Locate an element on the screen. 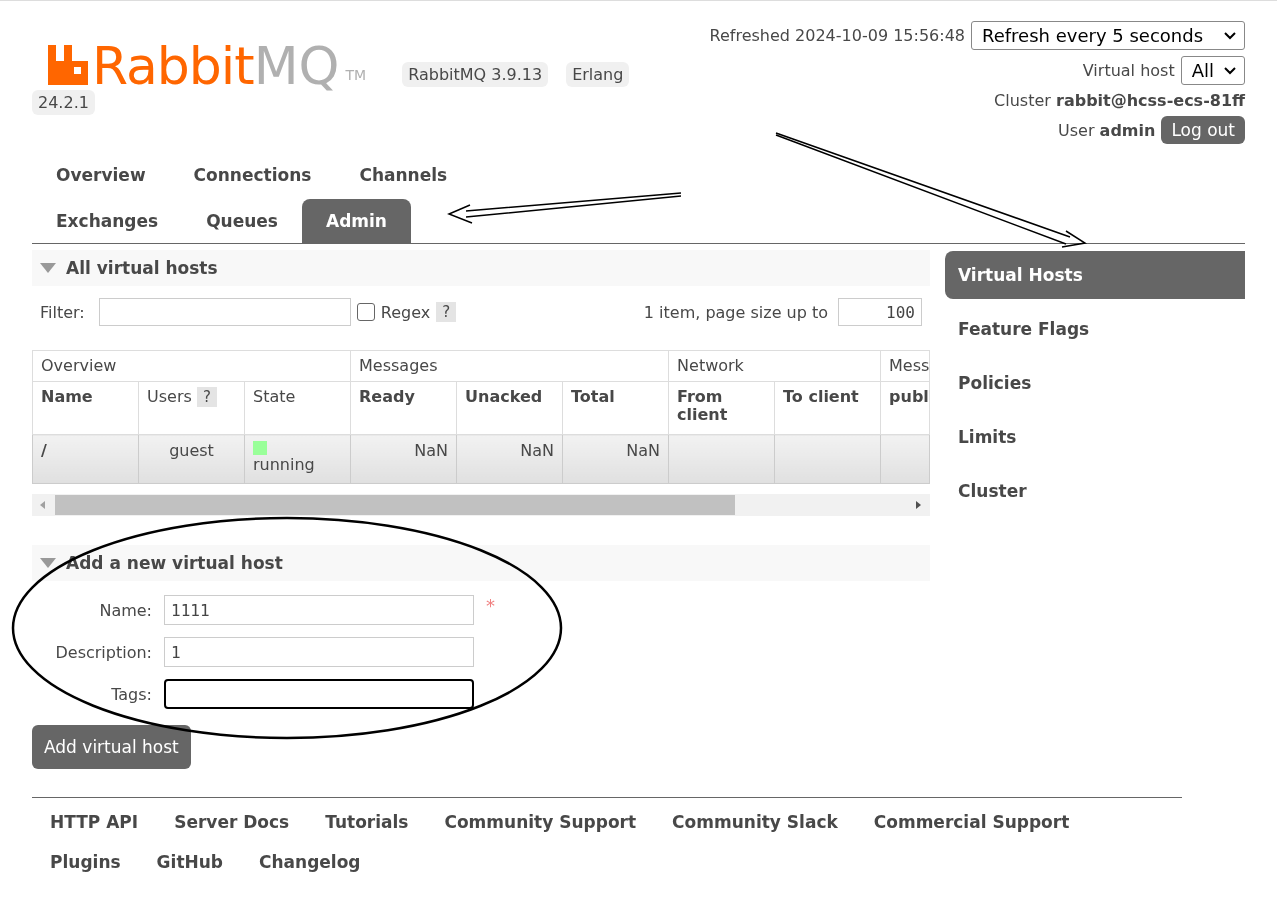 Image resolution: width=1277 pixels, height=913 pixels. column-header: To client is located at coordinates (827, 408).